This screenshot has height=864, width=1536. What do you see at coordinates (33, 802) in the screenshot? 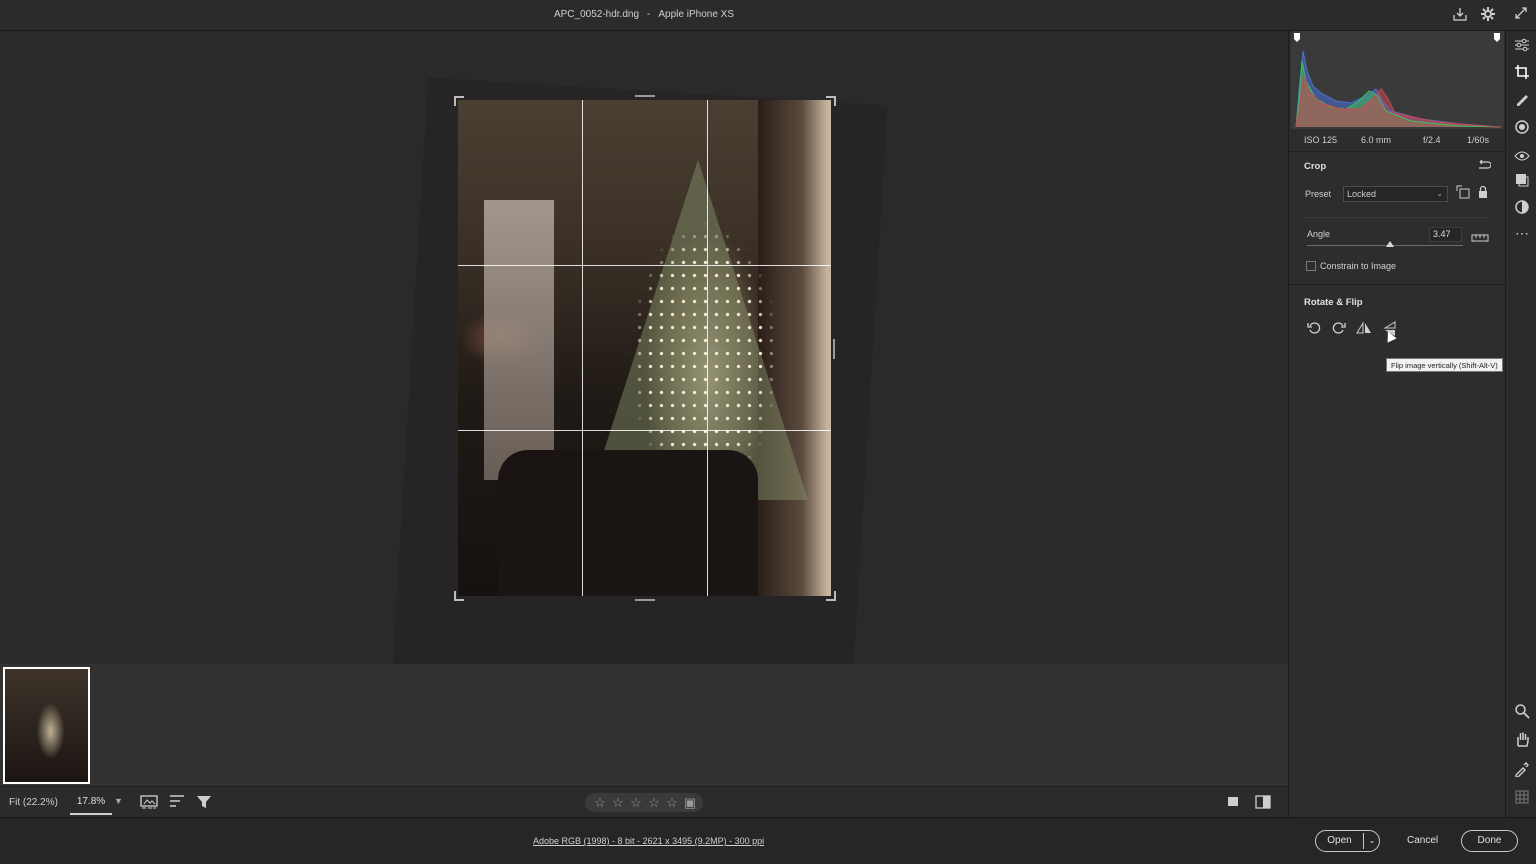
I see `zoom-fit-button: Fit (22.2%)` at bounding box center [33, 802].